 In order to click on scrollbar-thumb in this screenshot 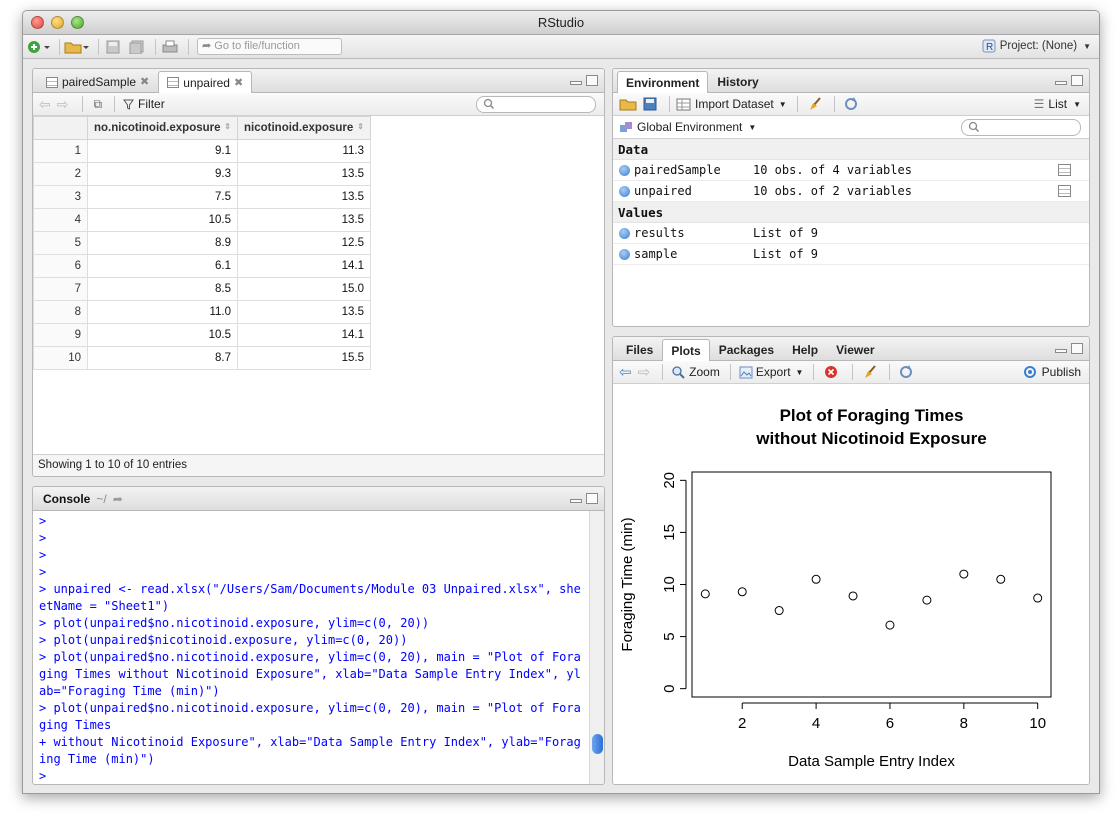, I will do `click(597, 744)`.